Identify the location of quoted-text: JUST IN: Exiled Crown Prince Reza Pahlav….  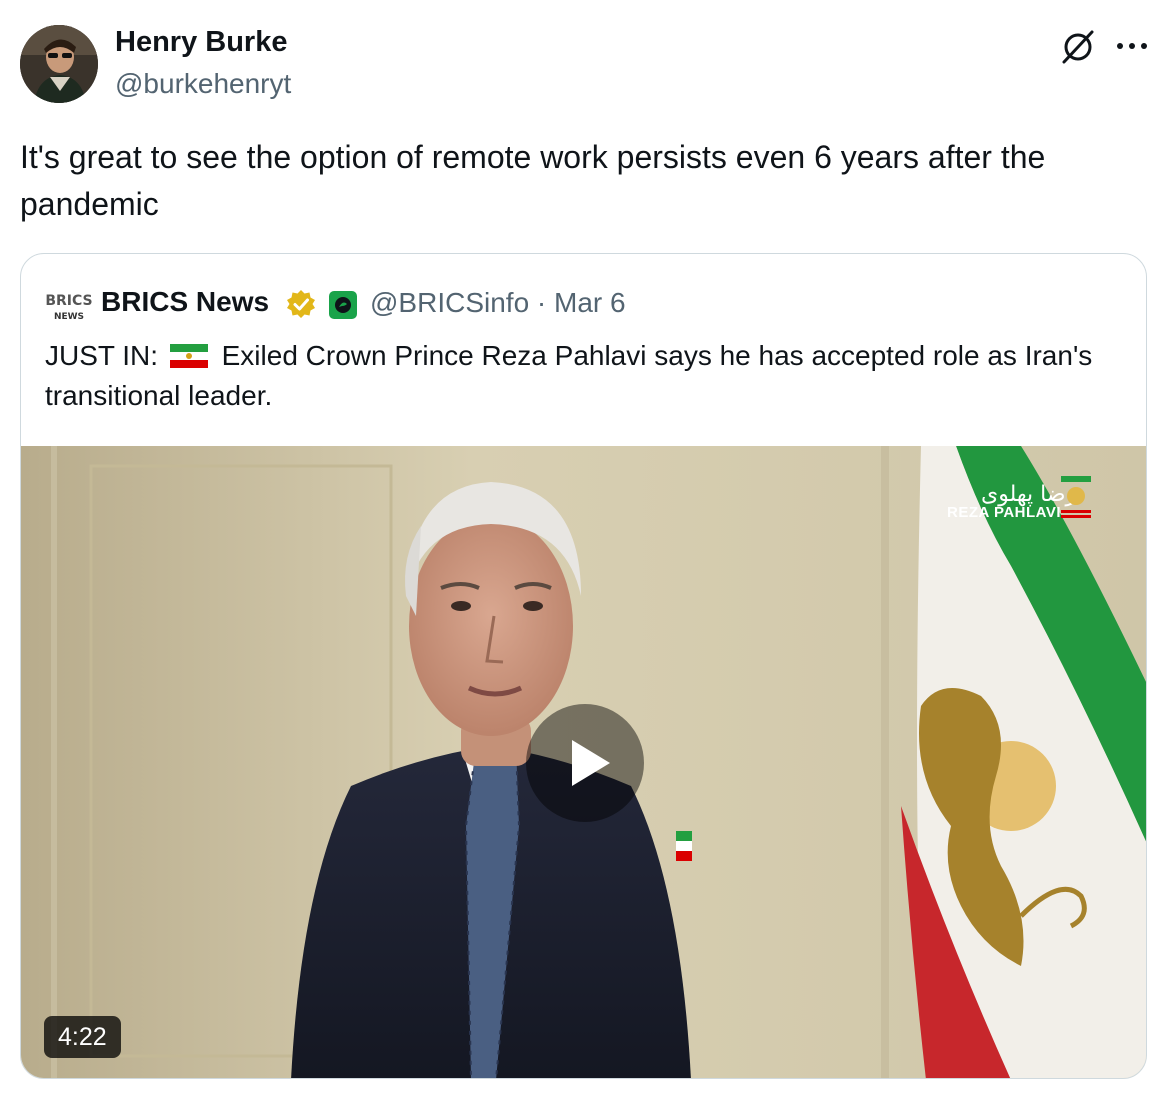
(585, 376).